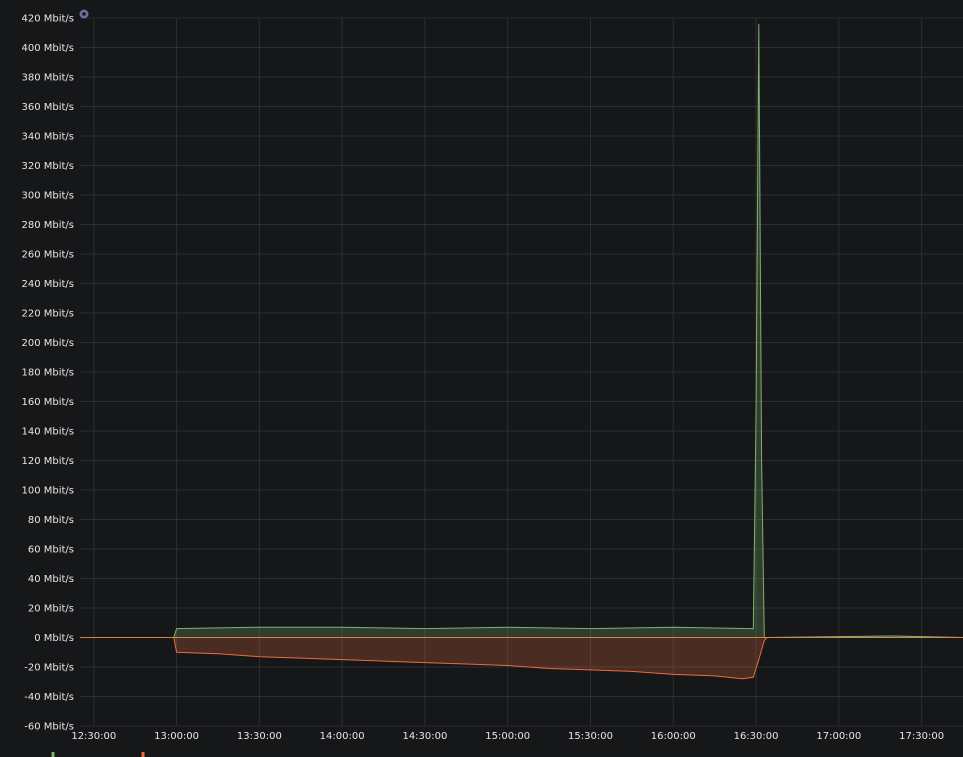 Image resolution: width=963 pixels, height=757 pixels. What do you see at coordinates (47, 78) in the screenshot?
I see `y-tick-label: 380 Mbit/s` at bounding box center [47, 78].